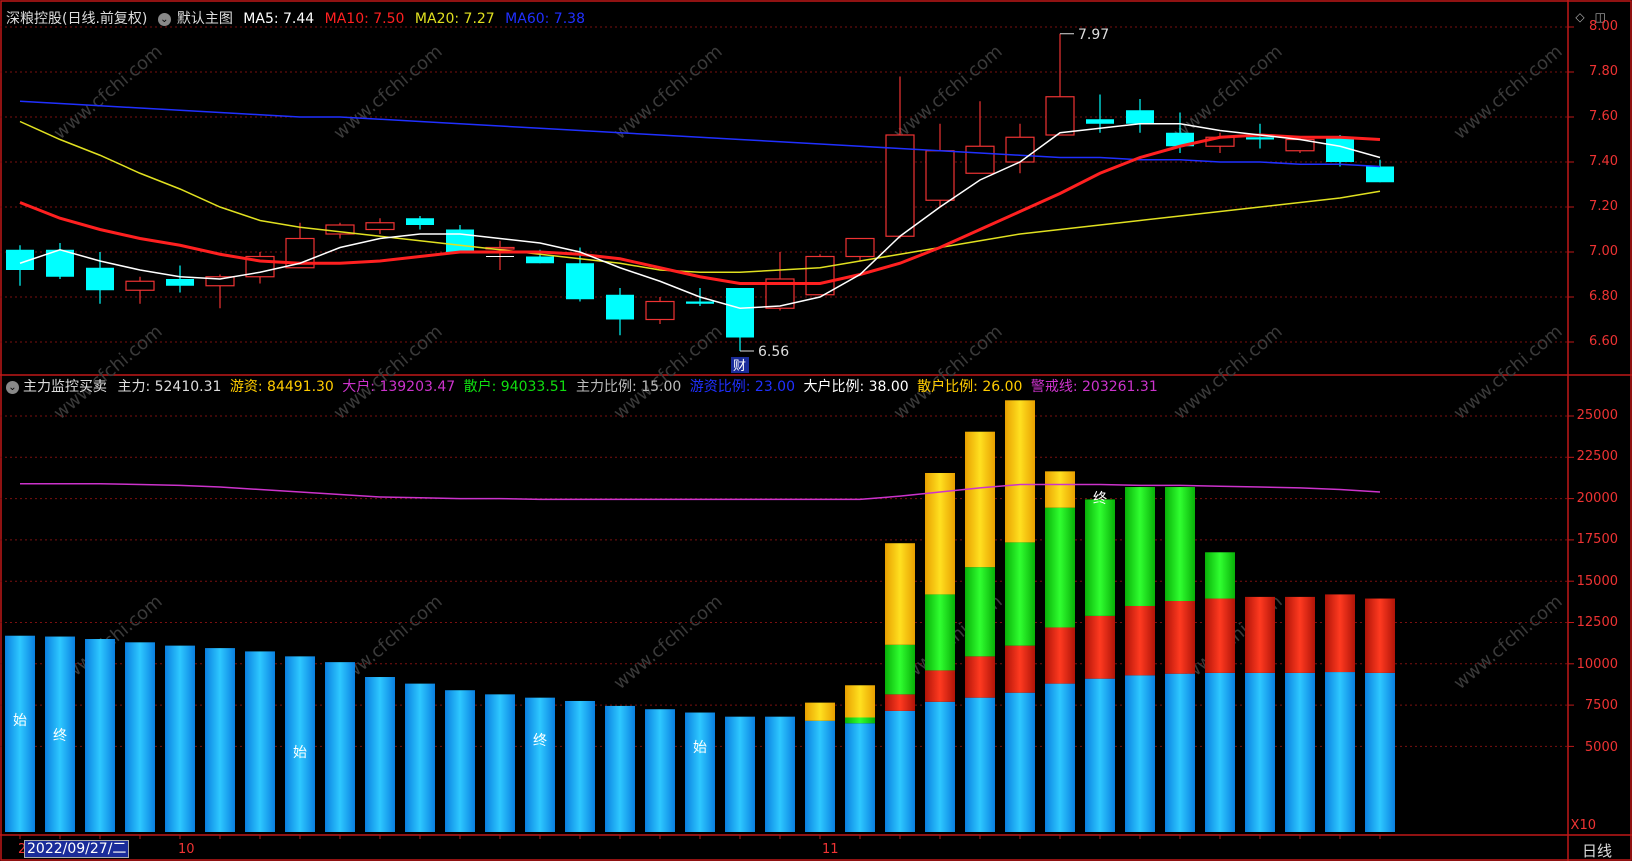 The image size is (1632, 861). Describe the element at coordinates (77, 849) in the screenshot. I see `cursor-date: 2022/09/27/二` at that location.